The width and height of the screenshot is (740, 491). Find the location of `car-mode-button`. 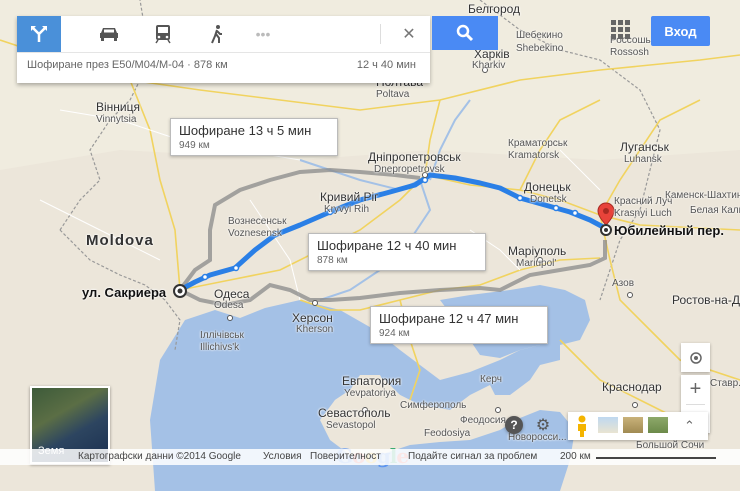

car-mode-button is located at coordinates (109, 34).